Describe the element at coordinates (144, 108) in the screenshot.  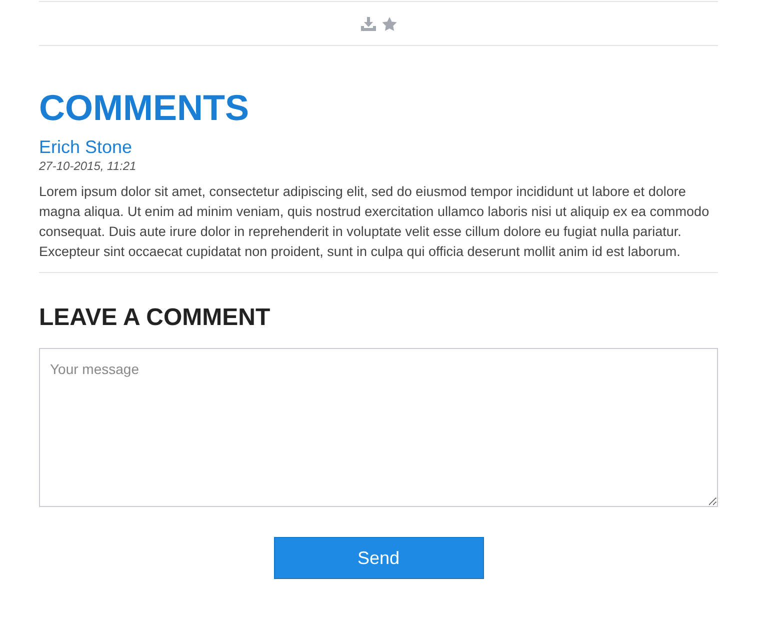
I see `comments-heading: COMMENTS` at that location.